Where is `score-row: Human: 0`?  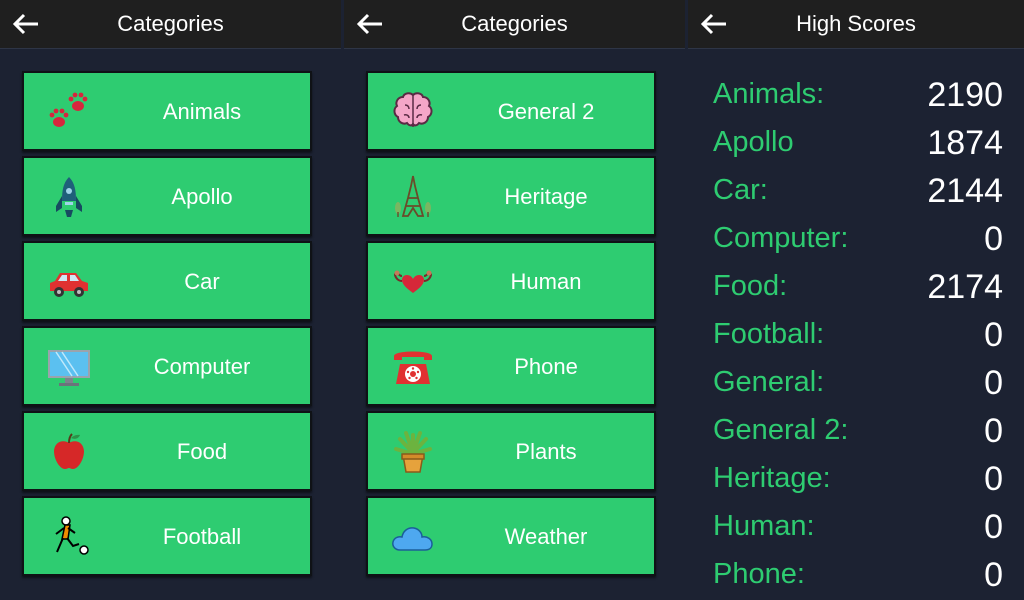
score-row: Human: 0 is located at coordinates (858, 530).